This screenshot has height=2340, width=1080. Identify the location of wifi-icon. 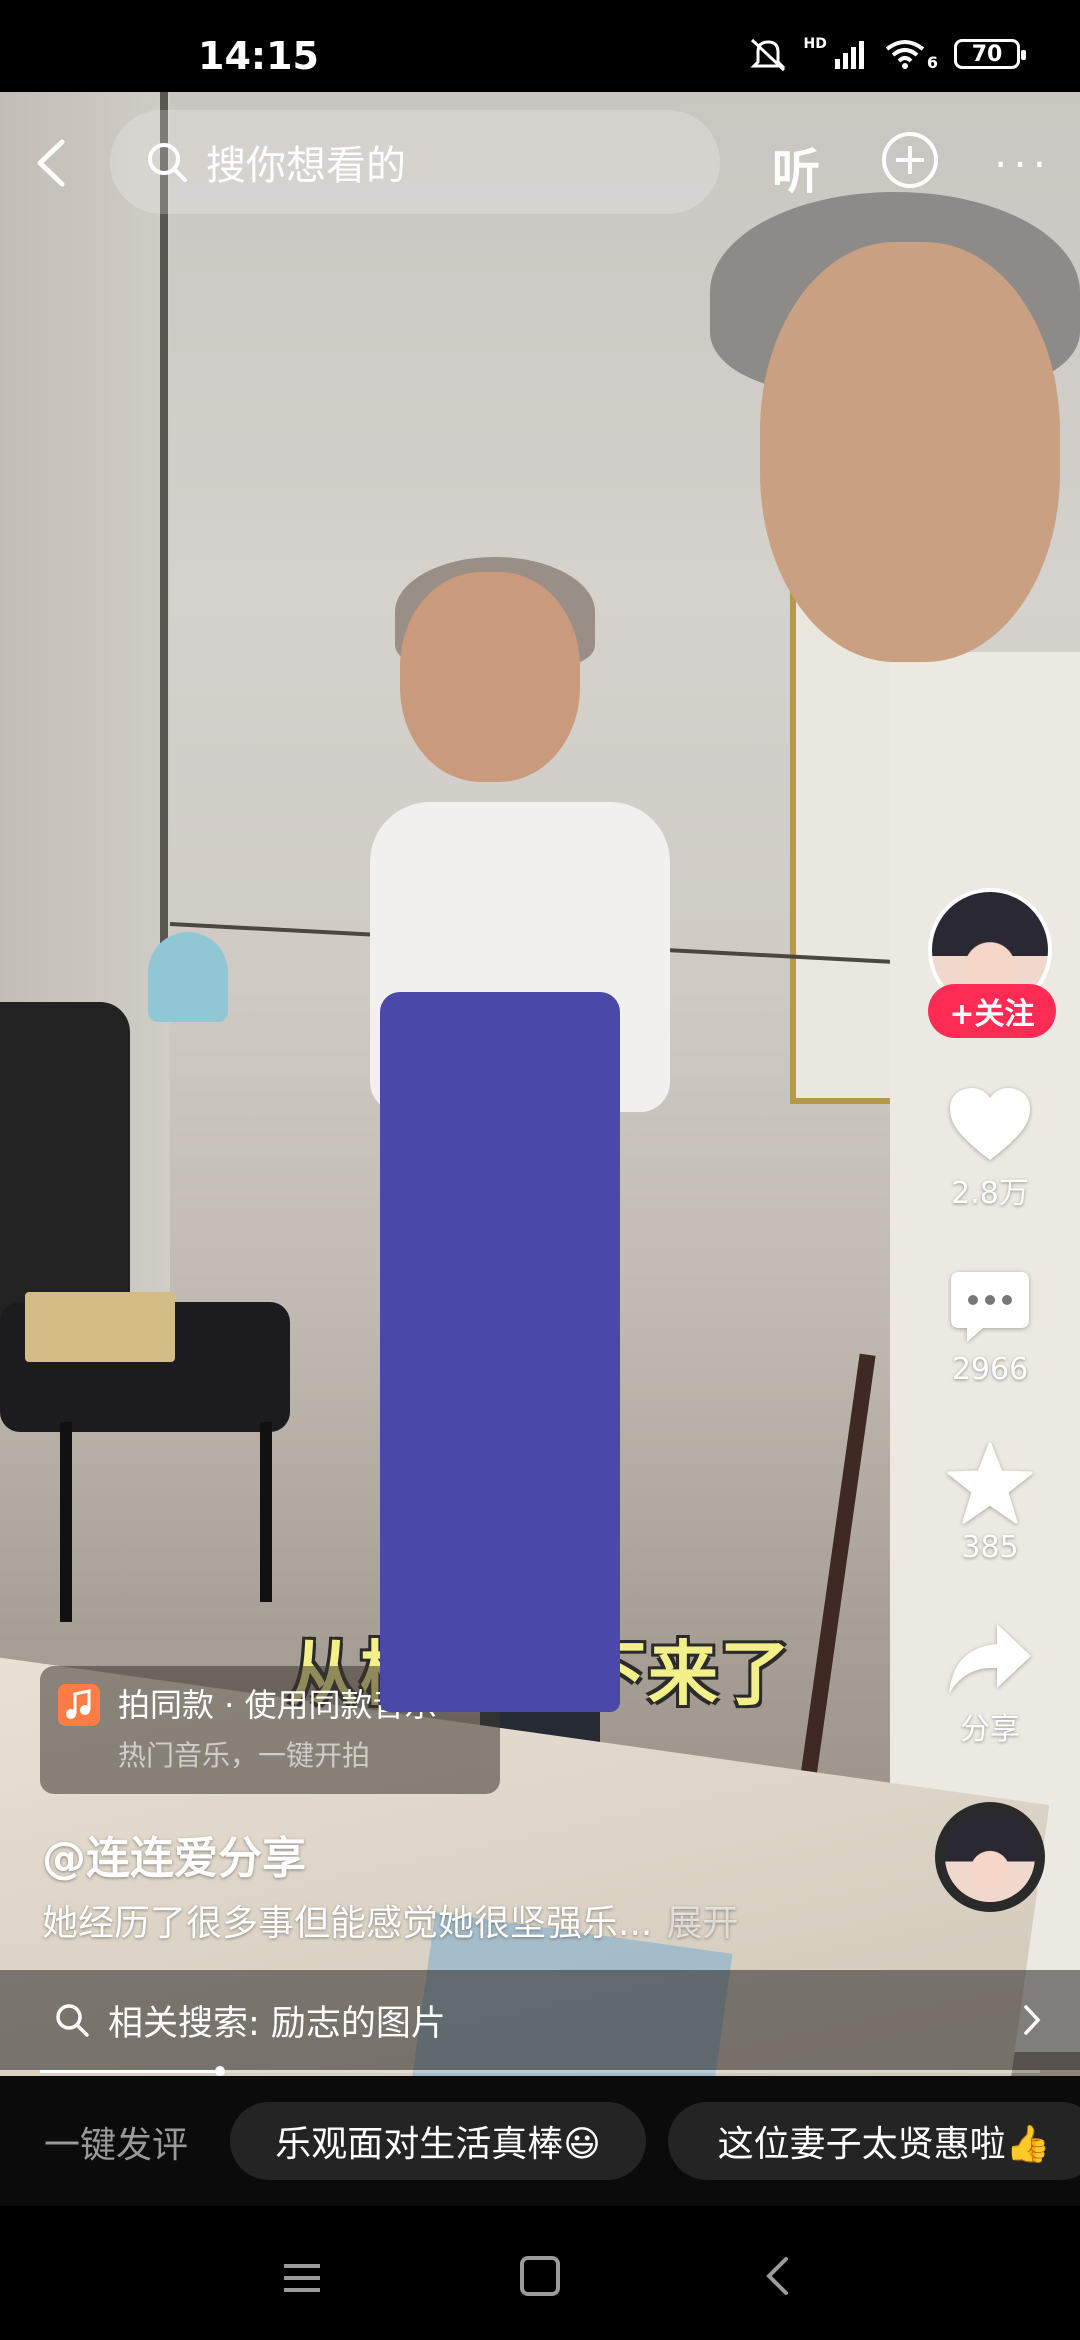
(905, 54).